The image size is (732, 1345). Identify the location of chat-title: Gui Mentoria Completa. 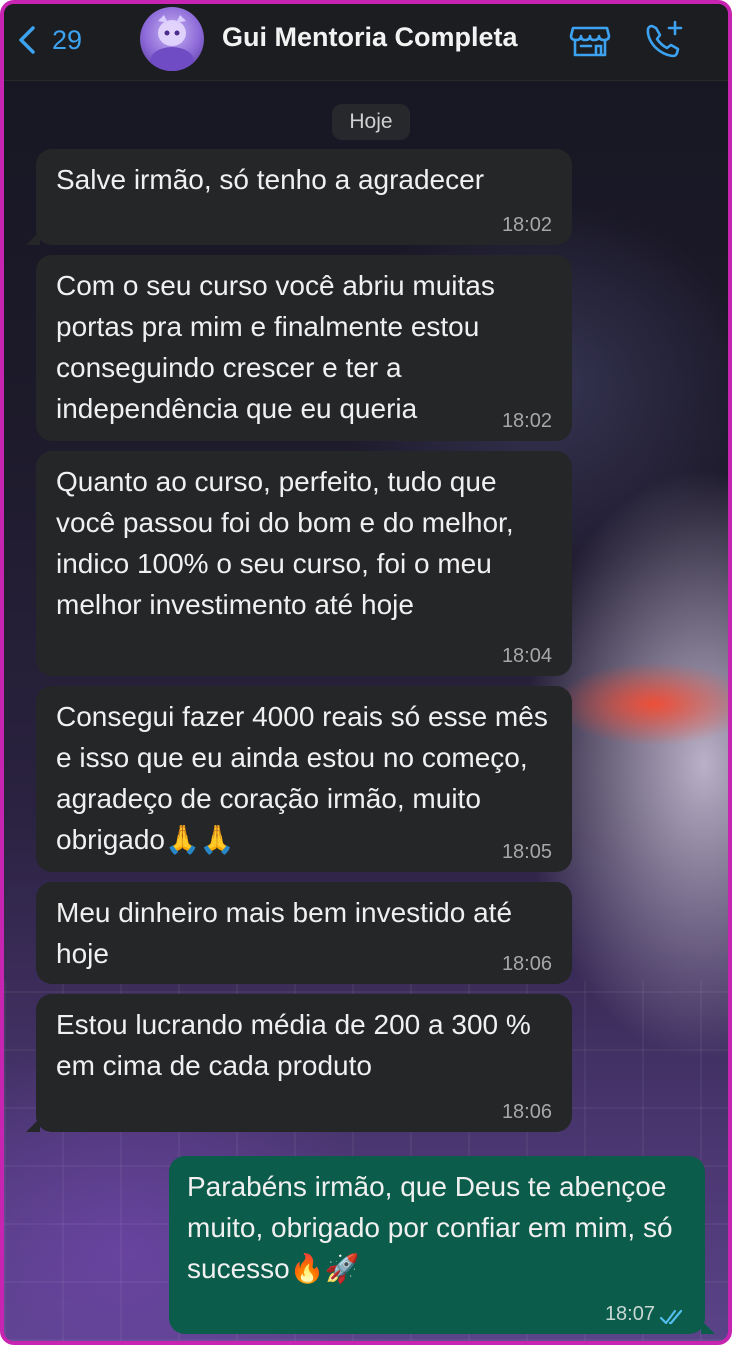
(370, 37).